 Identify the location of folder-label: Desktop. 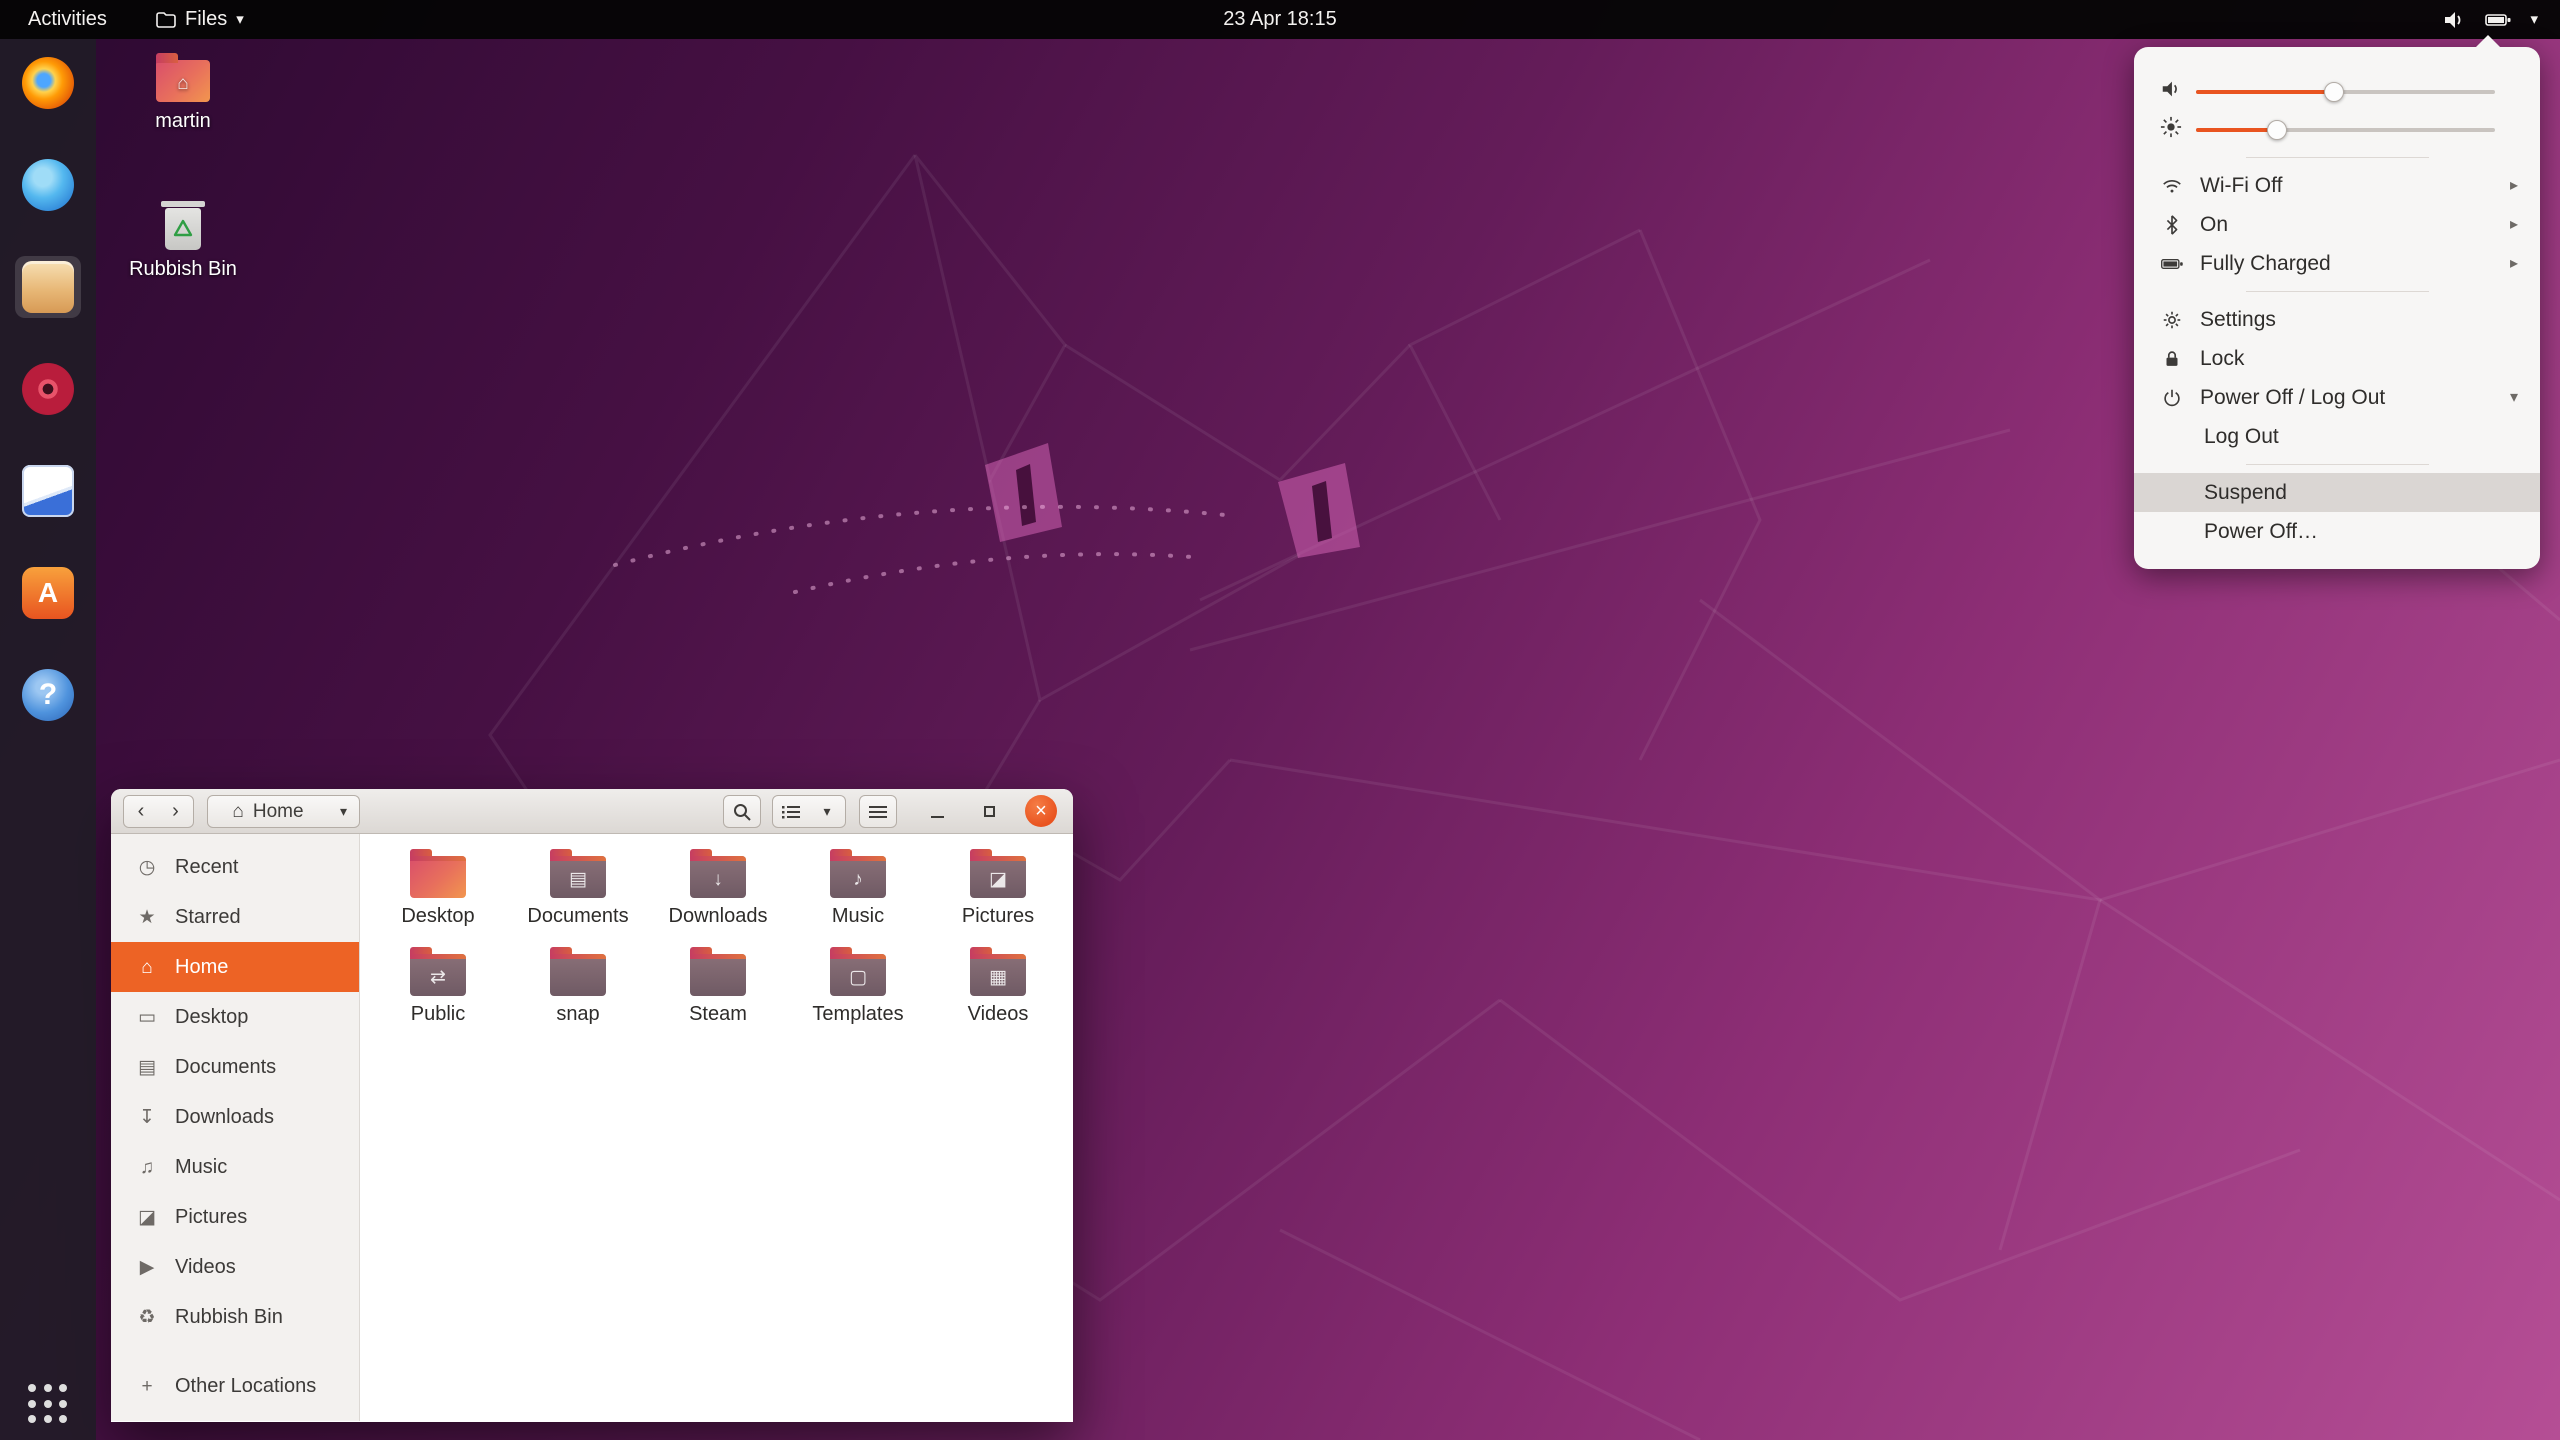
(438, 916).